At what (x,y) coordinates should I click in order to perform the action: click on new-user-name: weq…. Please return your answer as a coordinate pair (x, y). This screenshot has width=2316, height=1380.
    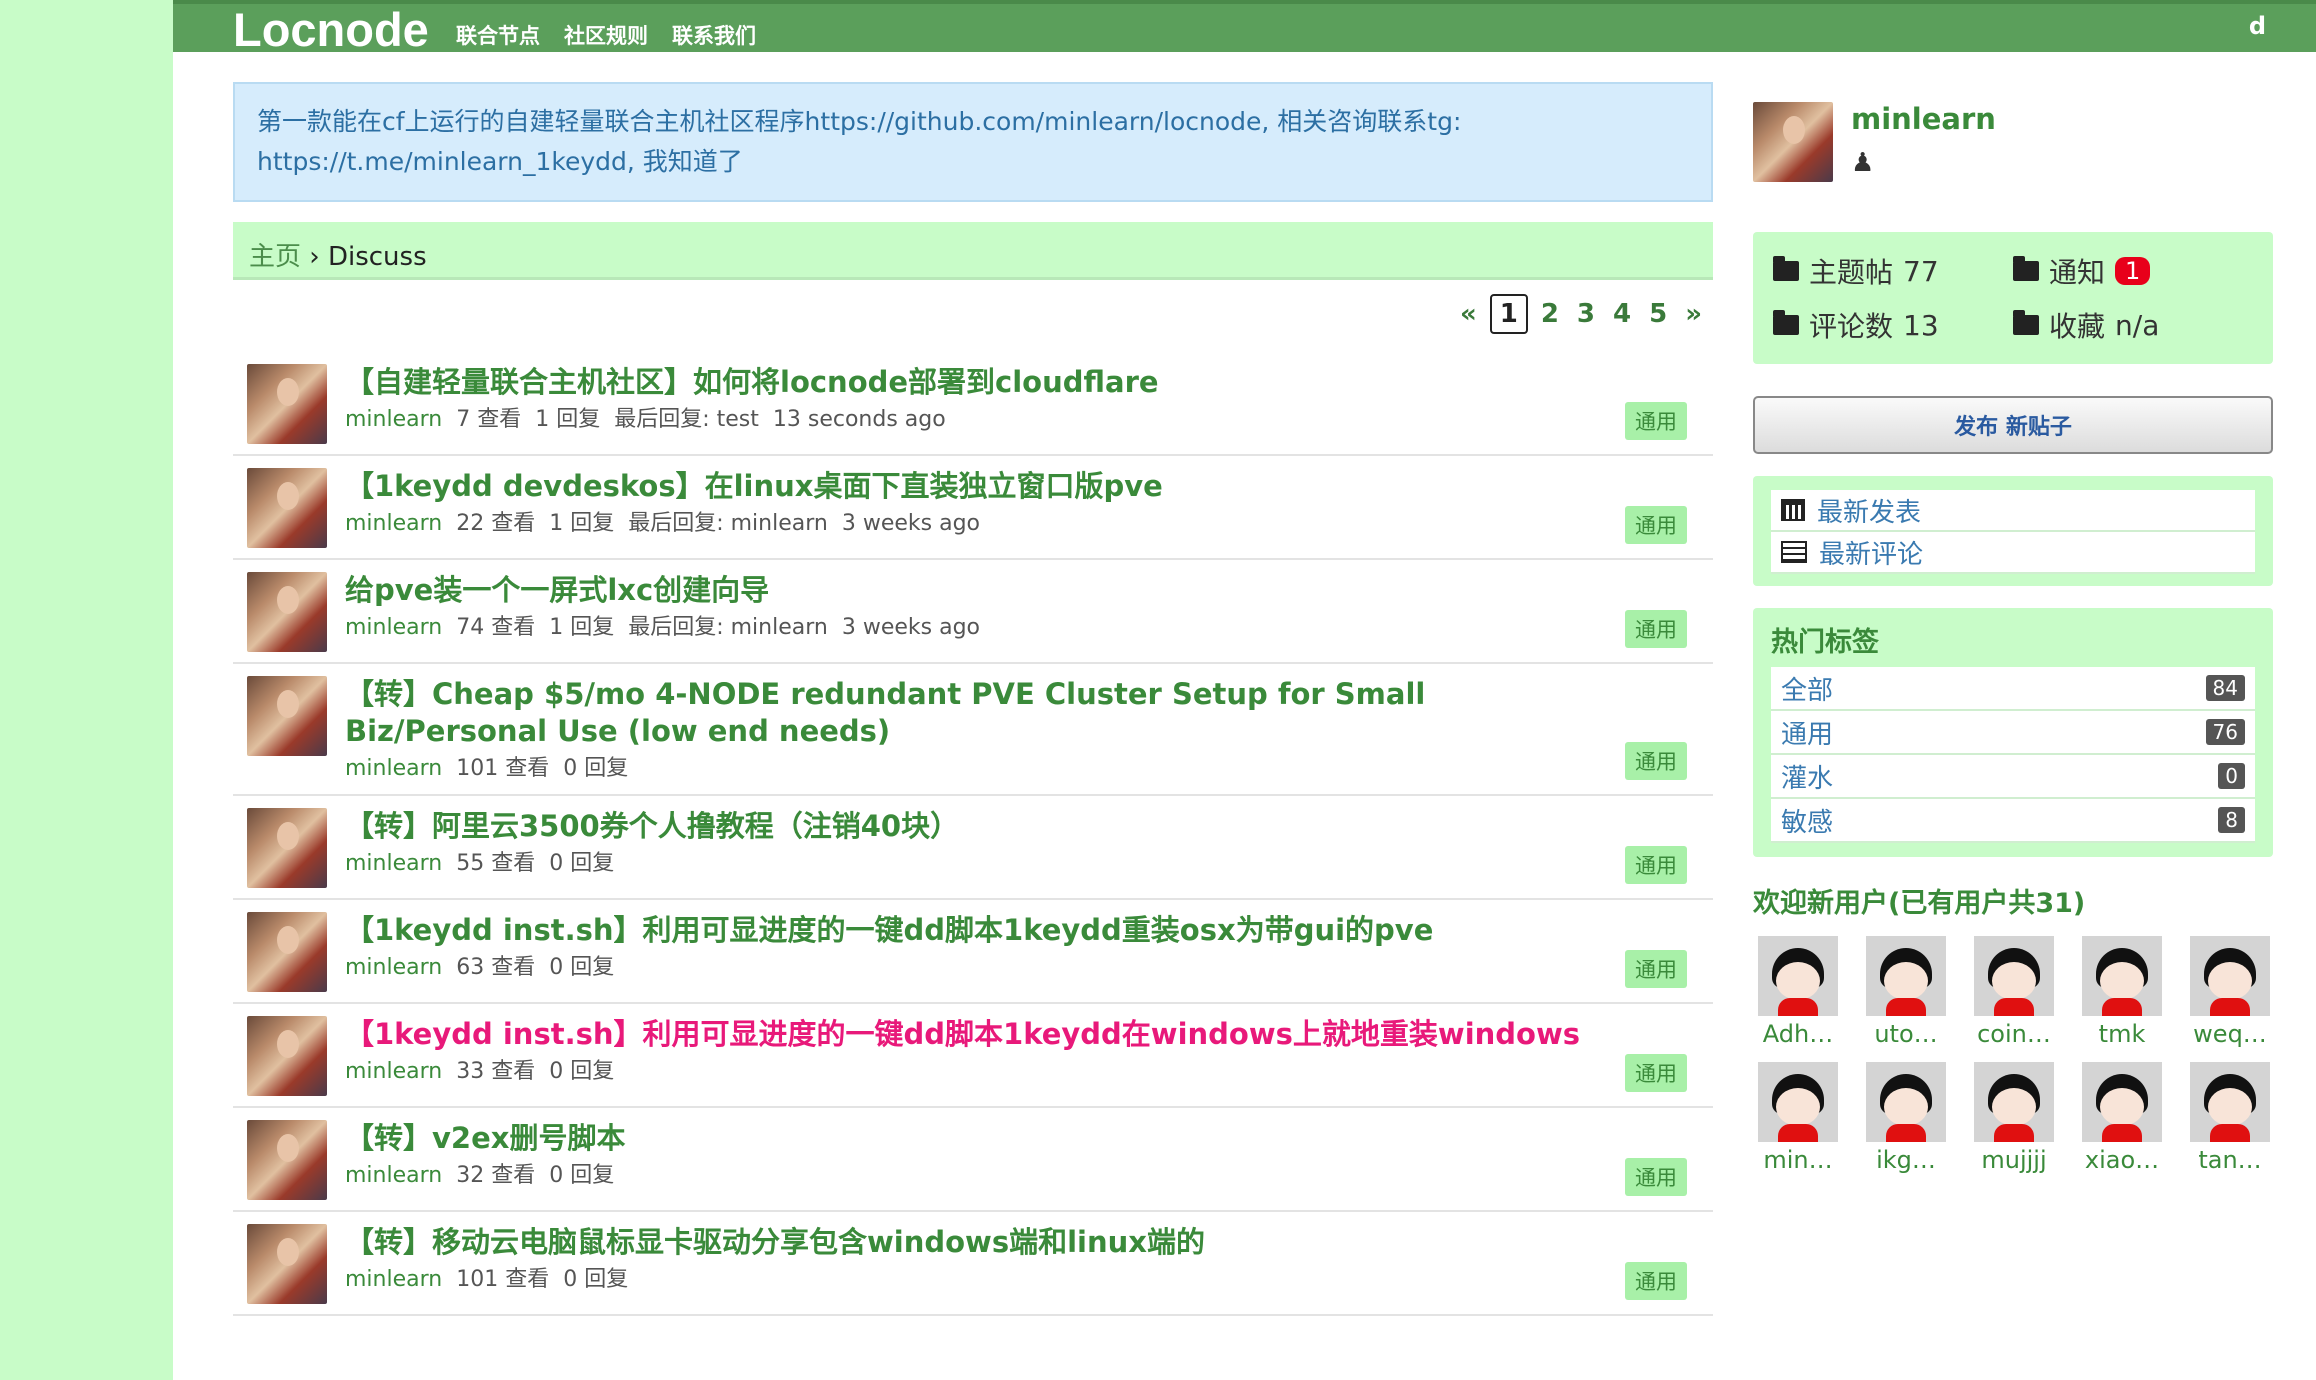
    Looking at the image, I should click on (2230, 1034).